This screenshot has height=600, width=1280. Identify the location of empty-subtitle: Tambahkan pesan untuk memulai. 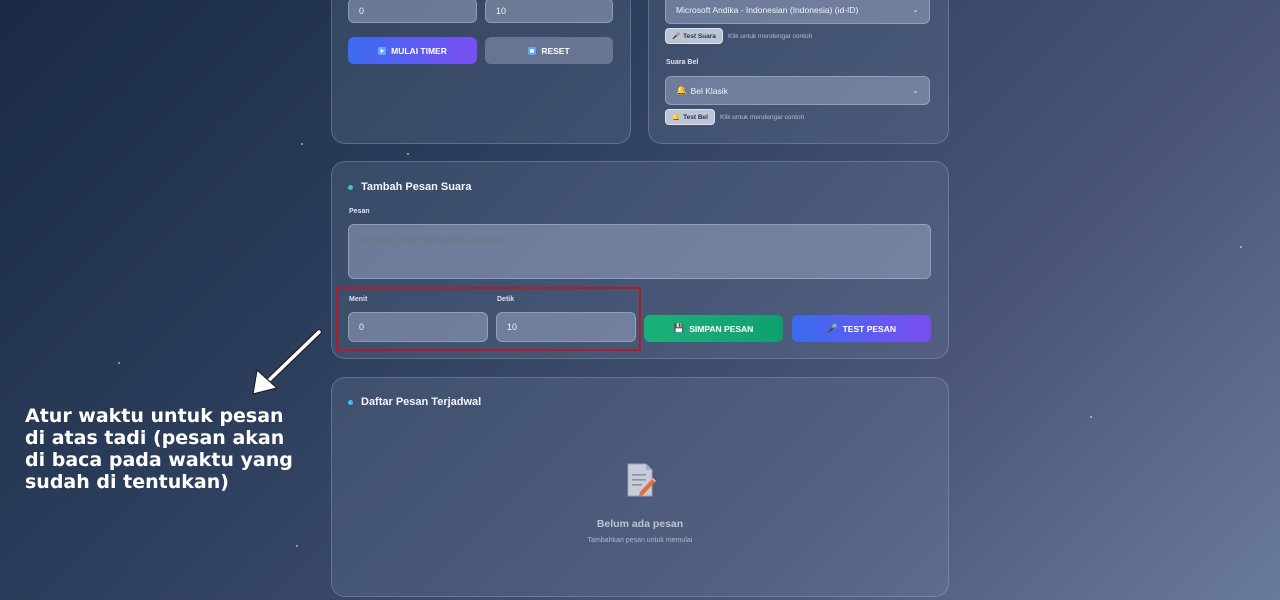
(640, 540).